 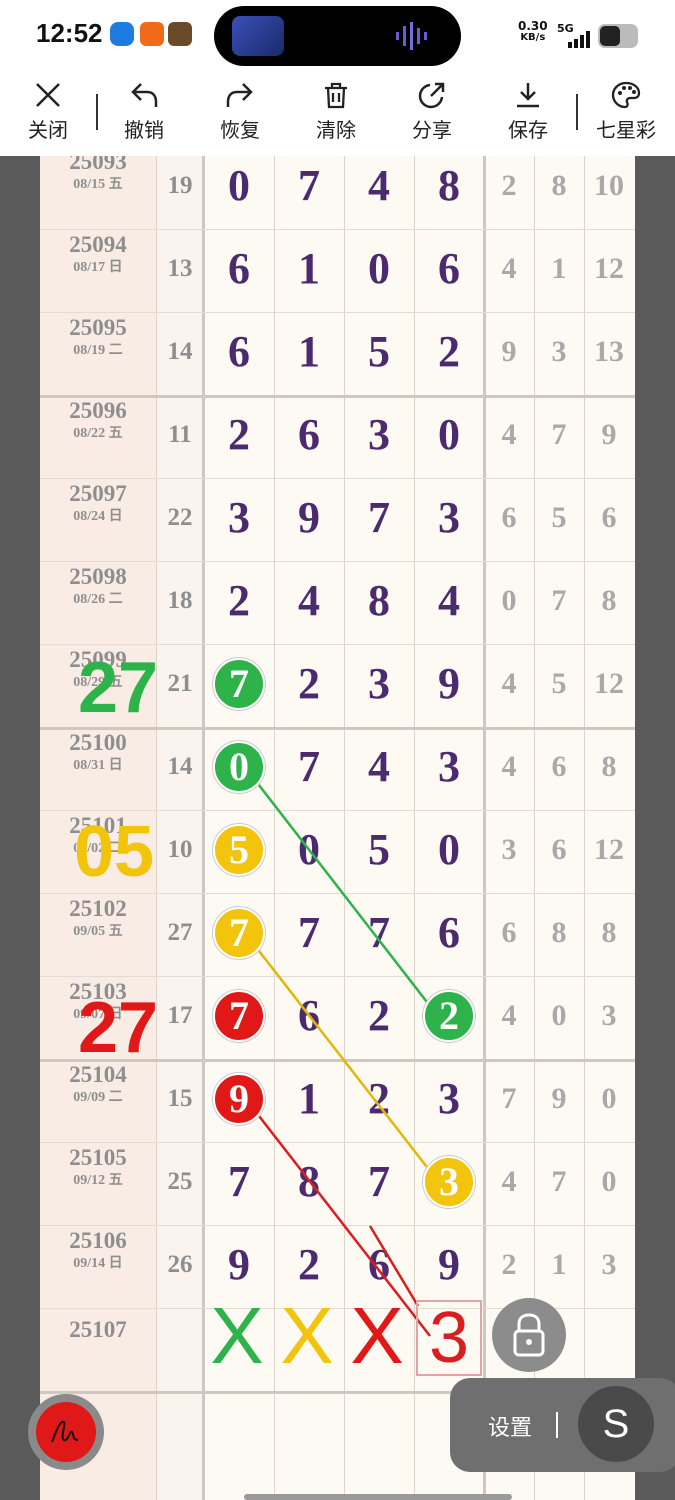 I want to click on status-time: 12:52, so click(x=69, y=33).